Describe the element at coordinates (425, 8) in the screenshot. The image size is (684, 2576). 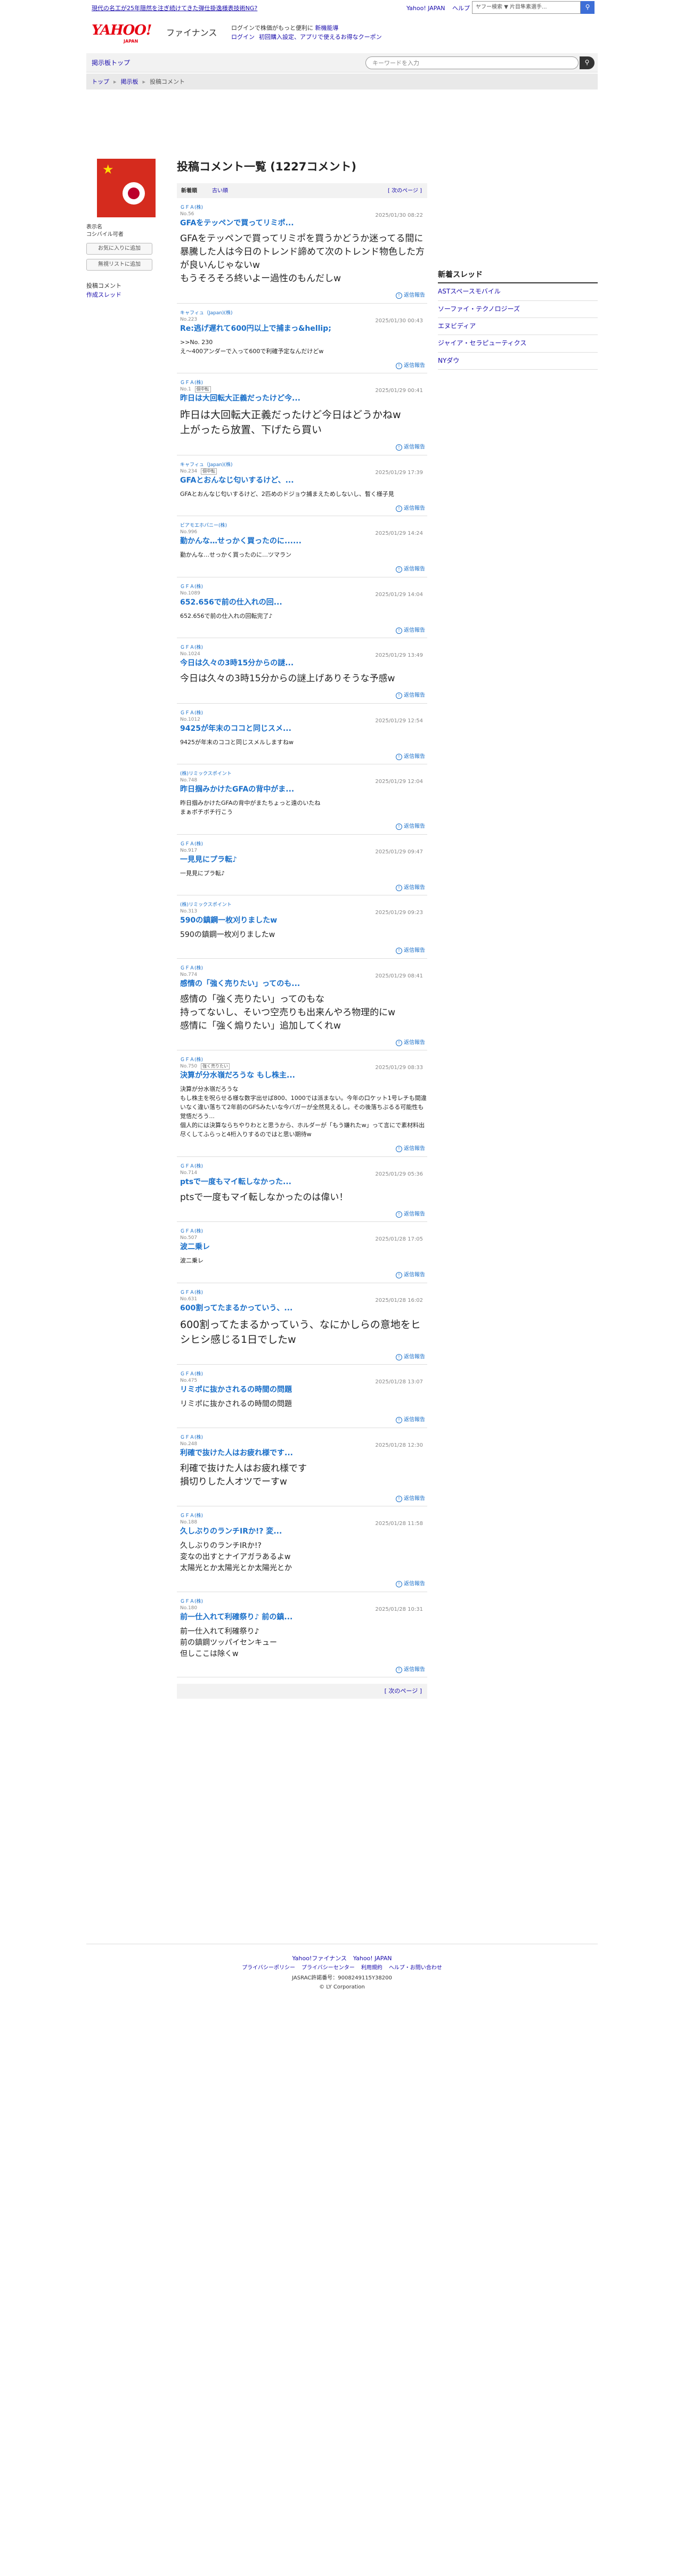
I see `yahoo-japan-link: Yahoo! JAPAN` at that location.